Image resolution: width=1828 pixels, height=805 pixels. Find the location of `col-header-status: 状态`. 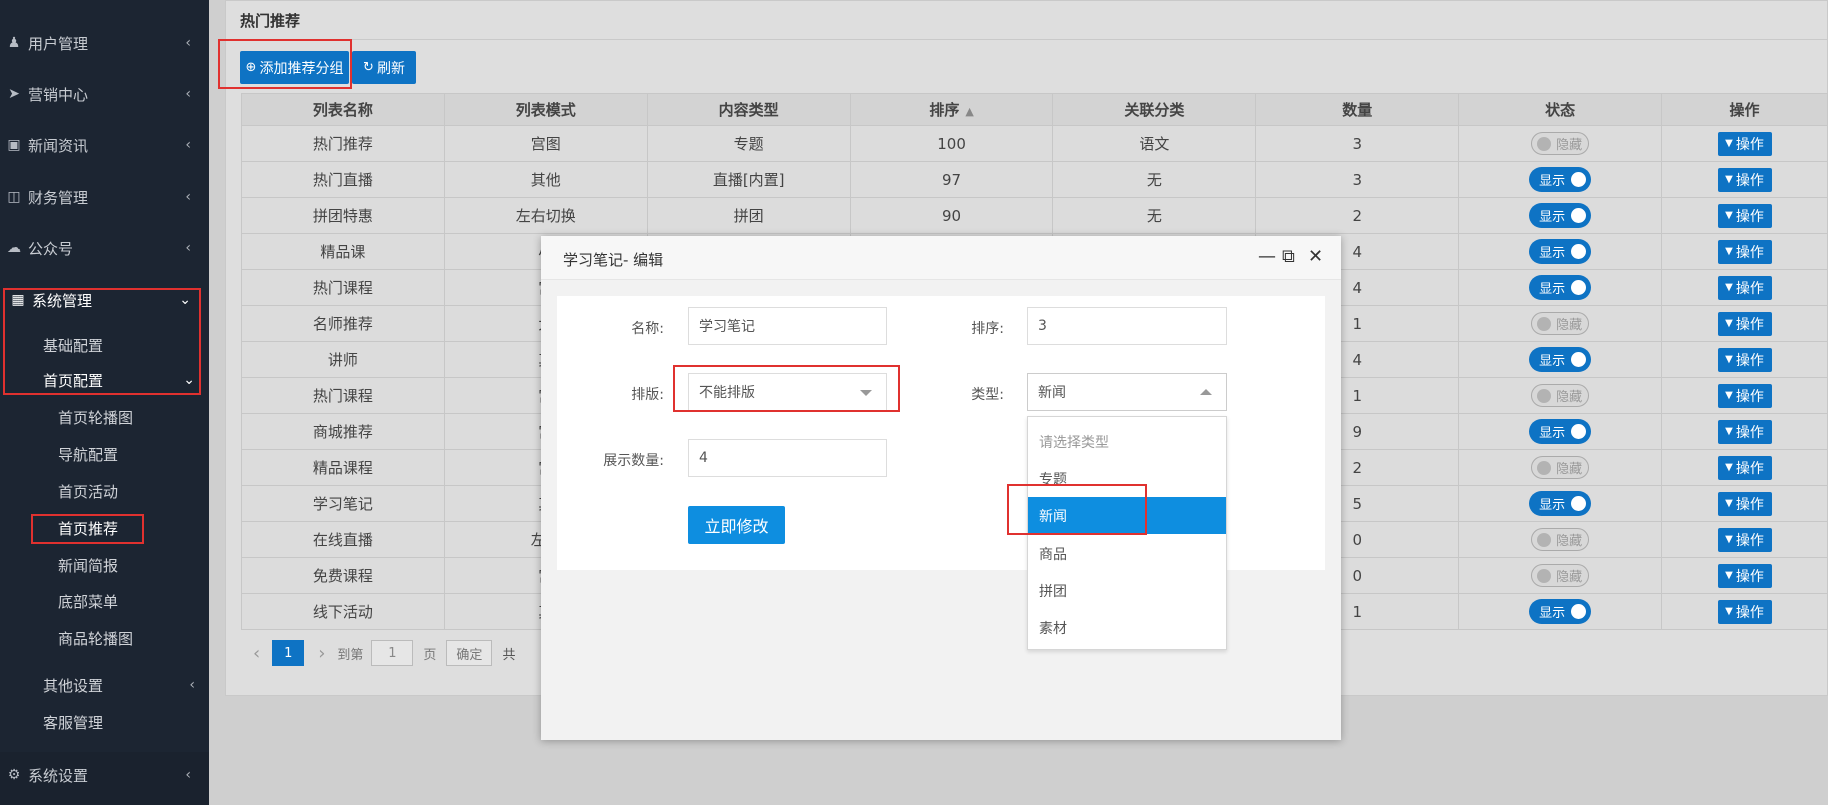

col-header-status: 状态 is located at coordinates (1560, 109).